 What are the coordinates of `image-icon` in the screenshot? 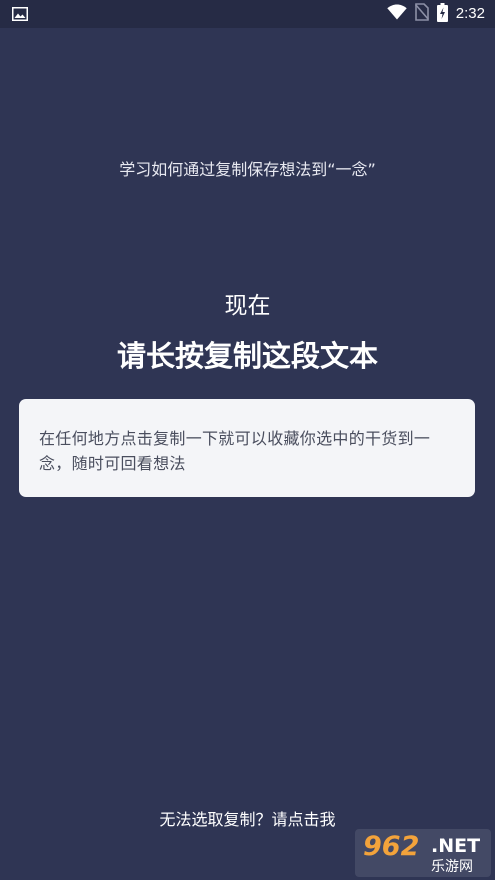 It's located at (20, 13).